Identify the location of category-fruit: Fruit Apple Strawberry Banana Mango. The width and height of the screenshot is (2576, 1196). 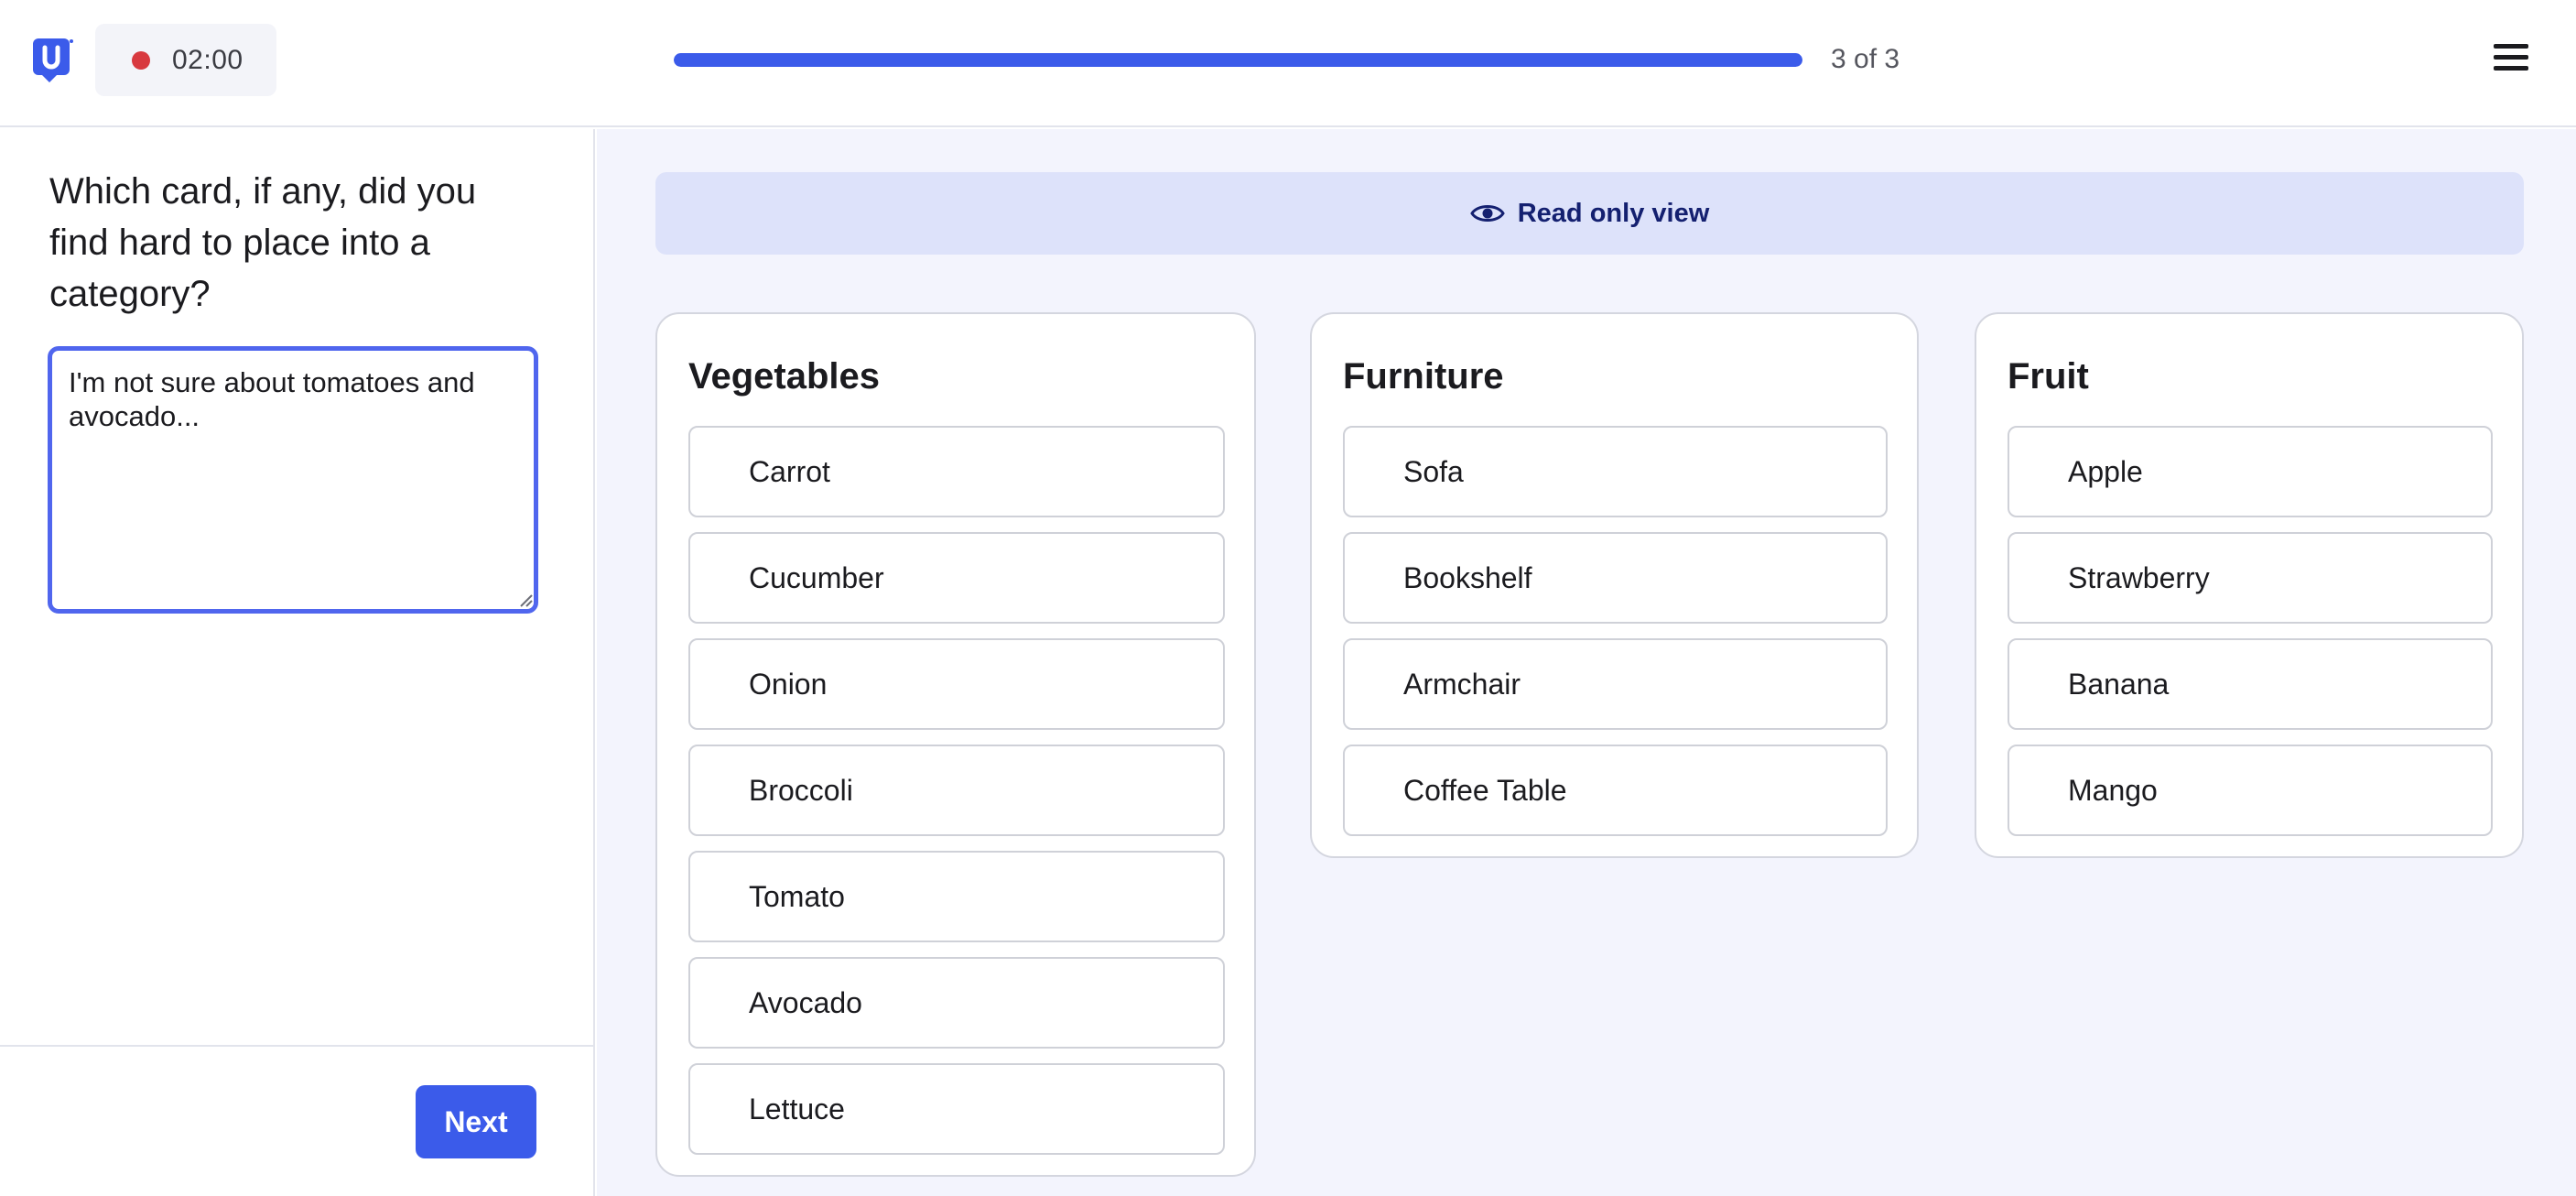
(2250, 585).